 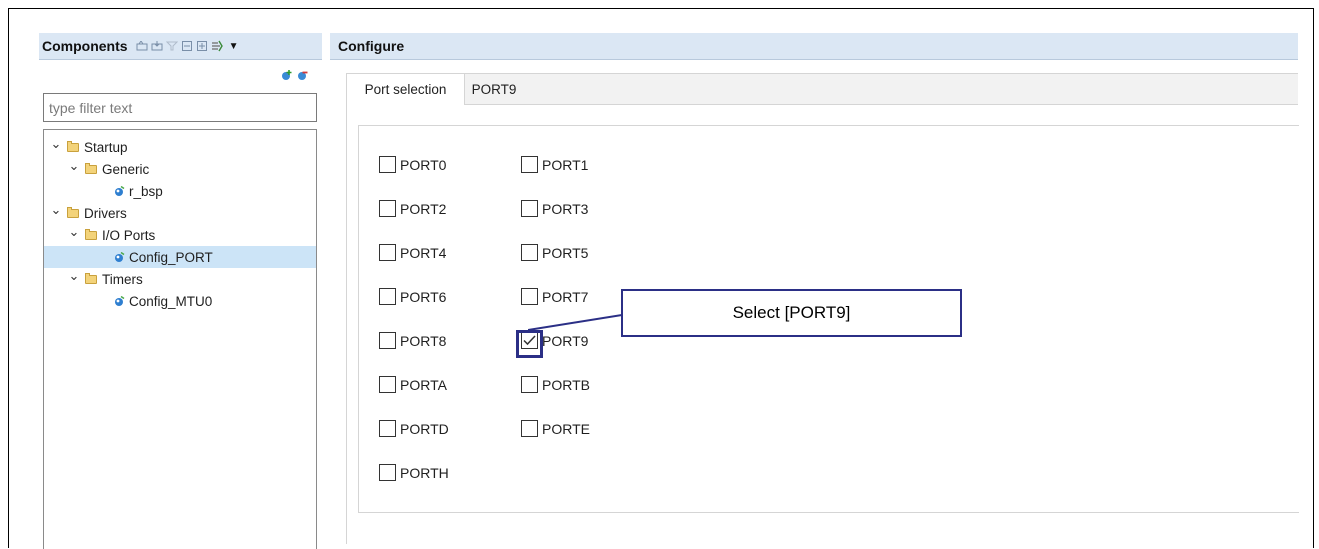 I want to click on tree-item-label: Generic, so click(x=126, y=169).